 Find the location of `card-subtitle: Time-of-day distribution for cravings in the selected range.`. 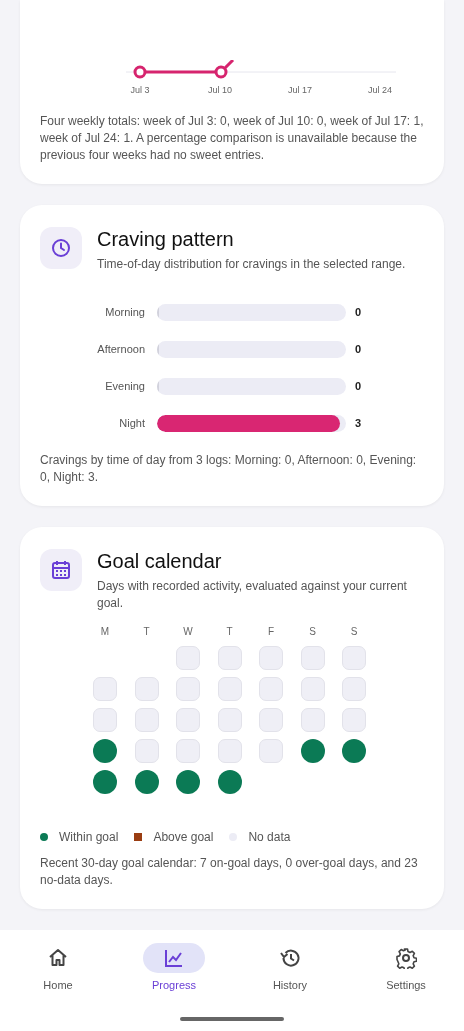

card-subtitle: Time-of-day distribution for cravings in the selected range. is located at coordinates (251, 264).